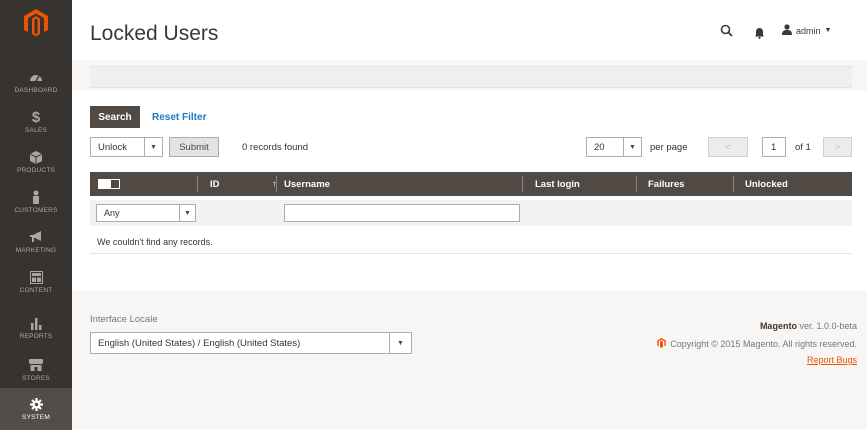 The width and height of the screenshot is (867, 430). I want to click on page-number-input: 1, so click(774, 147).